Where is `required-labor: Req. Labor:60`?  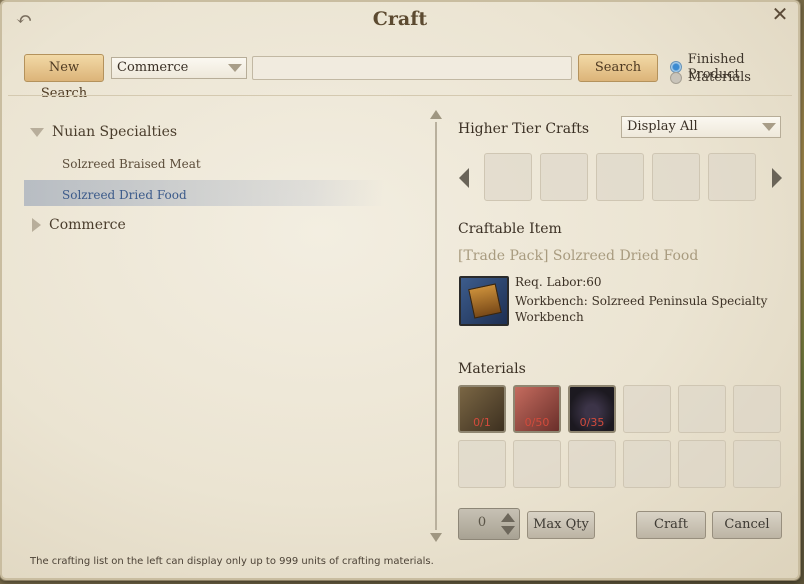
required-labor: Req. Labor:60 is located at coordinates (558, 282).